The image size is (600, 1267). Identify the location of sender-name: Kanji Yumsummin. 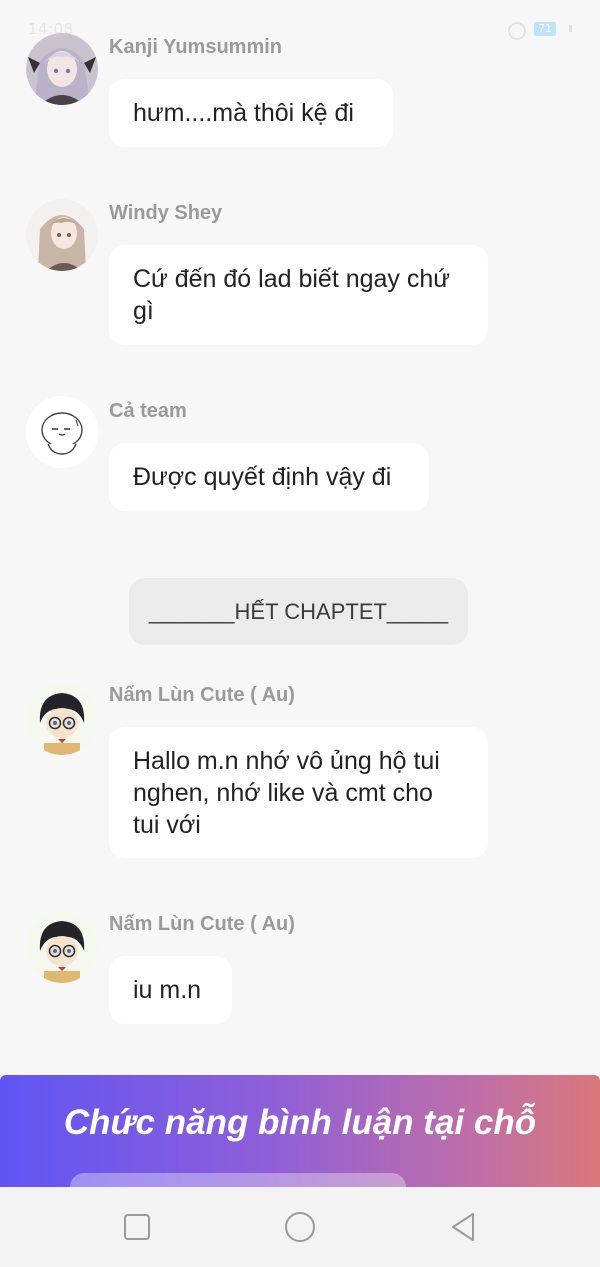
(196, 47).